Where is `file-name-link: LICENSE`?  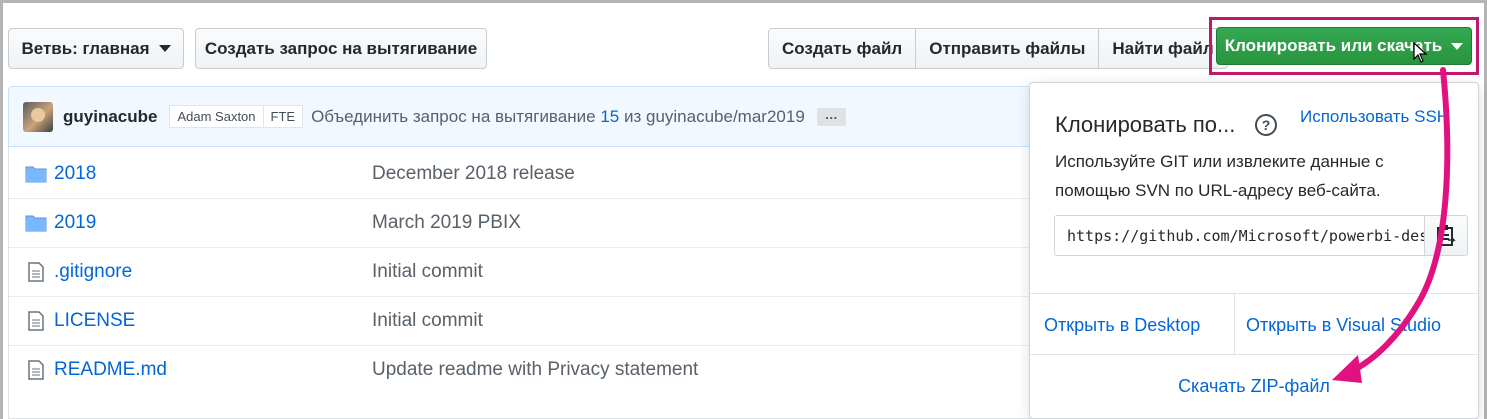
file-name-link: LICENSE is located at coordinates (94, 321).